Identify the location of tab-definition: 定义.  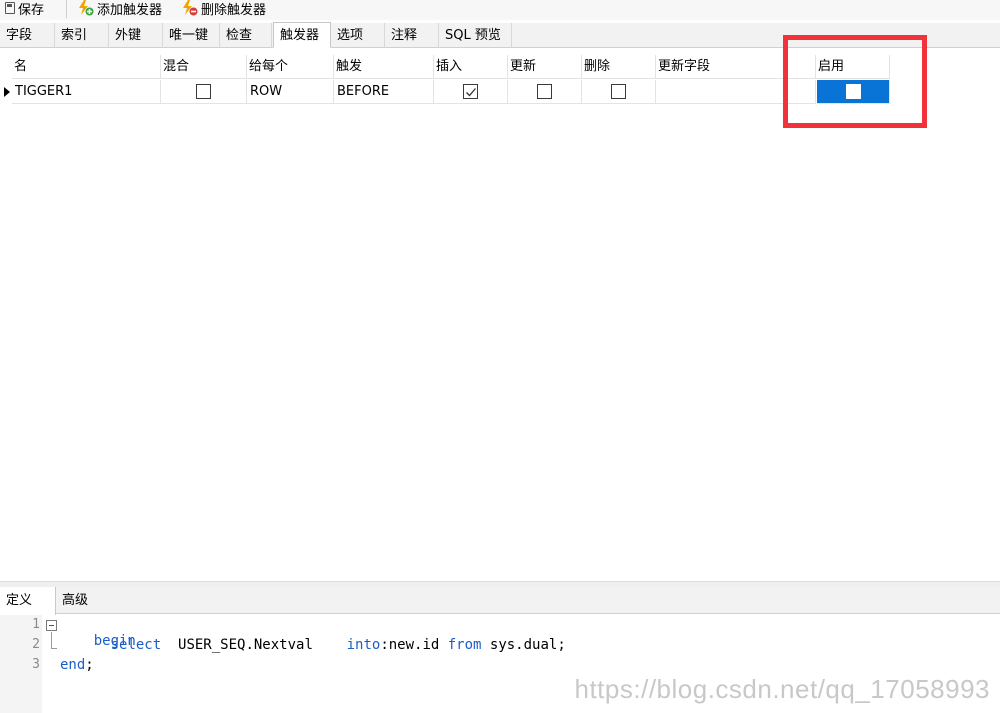
(28, 601).